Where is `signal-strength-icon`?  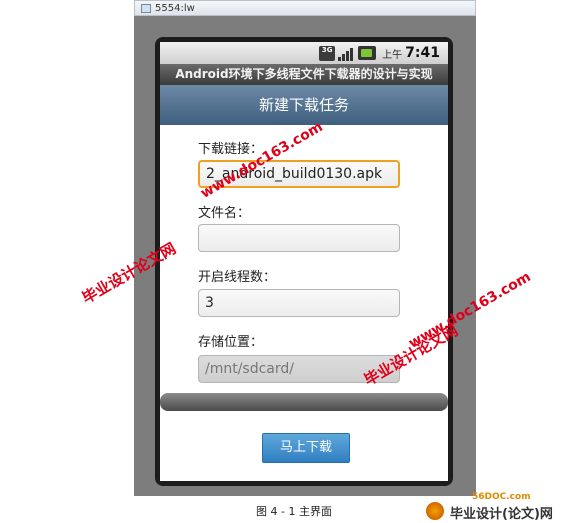
signal-strength-icon is located at coordinates (346, 53).